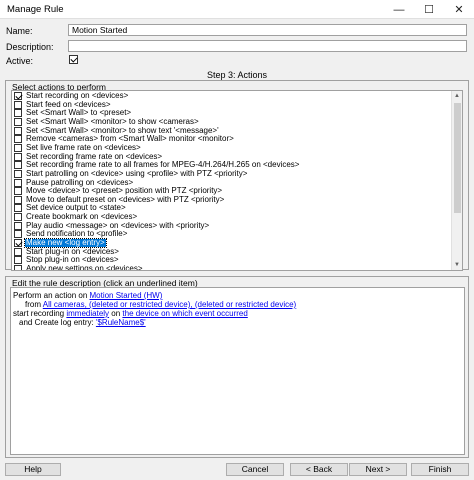 The height and width of the screenshot is (480, 474). What do you see at coordinates (75, 217) in the screenshot?
I see `action-item: Create bookmark on <devices>` at bounding box center [75, 217].